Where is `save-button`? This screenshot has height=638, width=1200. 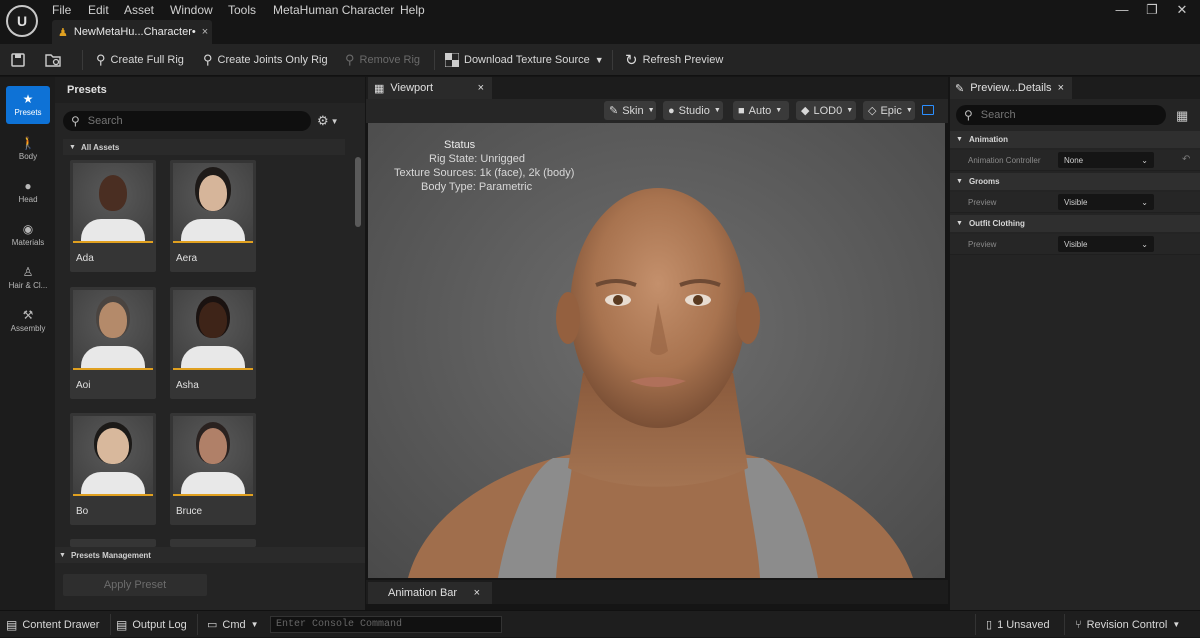
save-button is located at coordinates (18, 60).